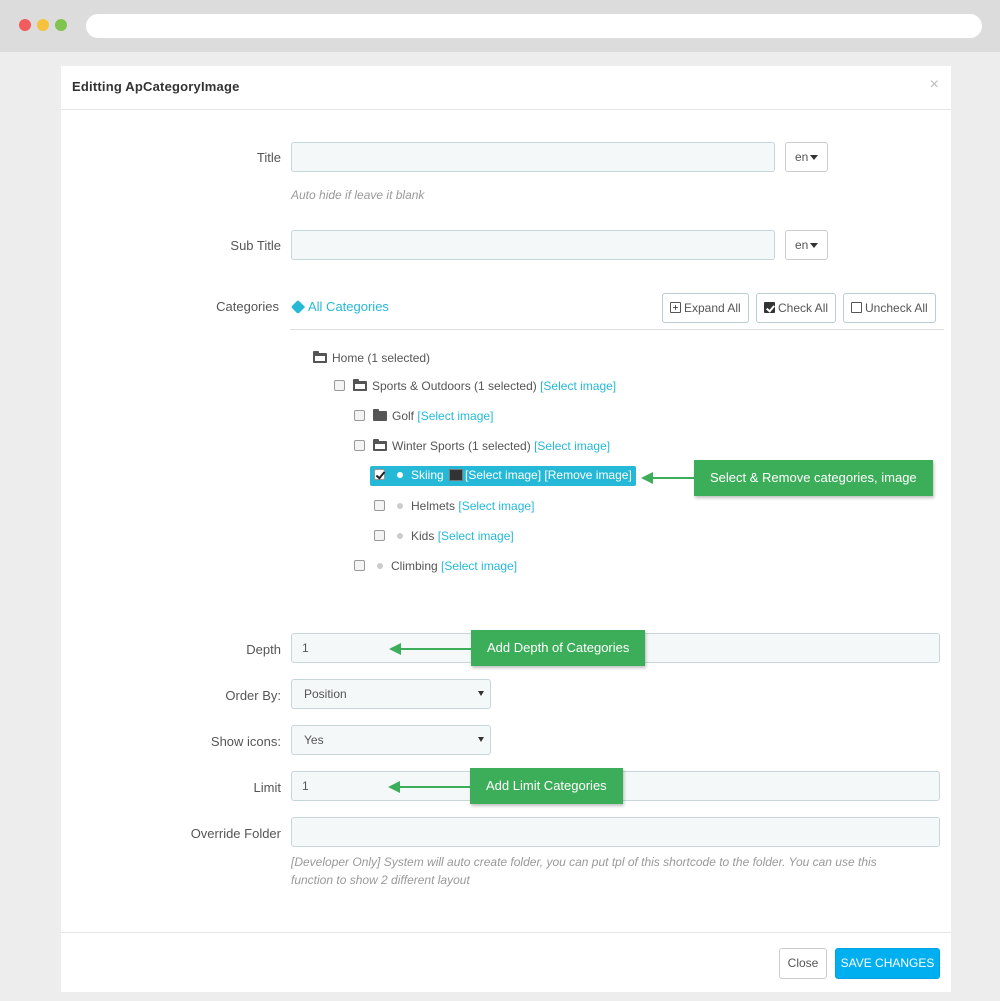 This screenshot has height=1001, width=1000. I want to click on check-all-label: Check All, so click(803, 308).